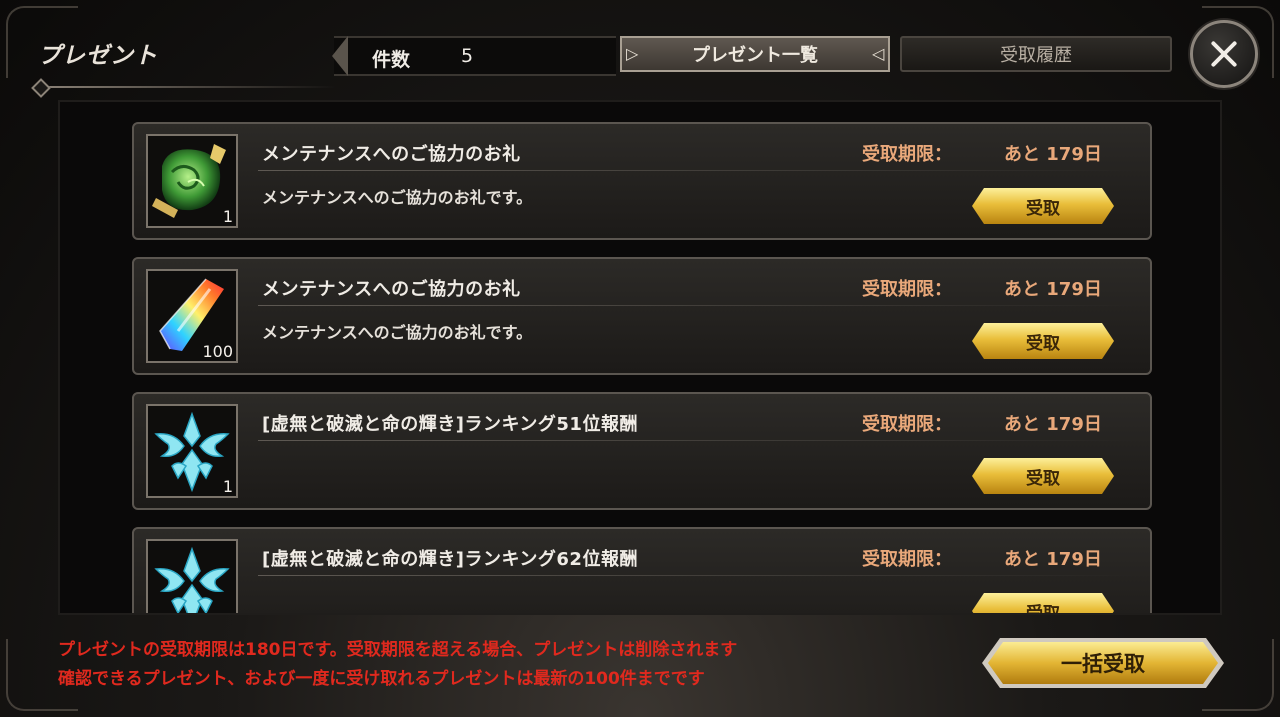  What do you see at coordinates (381, 679) in the screenshot?
I see `notice-line-2: 確認できるプレゼント、および一度に受け取れるプレゼントは最新の100件までです` at bounding box center [381, 679].